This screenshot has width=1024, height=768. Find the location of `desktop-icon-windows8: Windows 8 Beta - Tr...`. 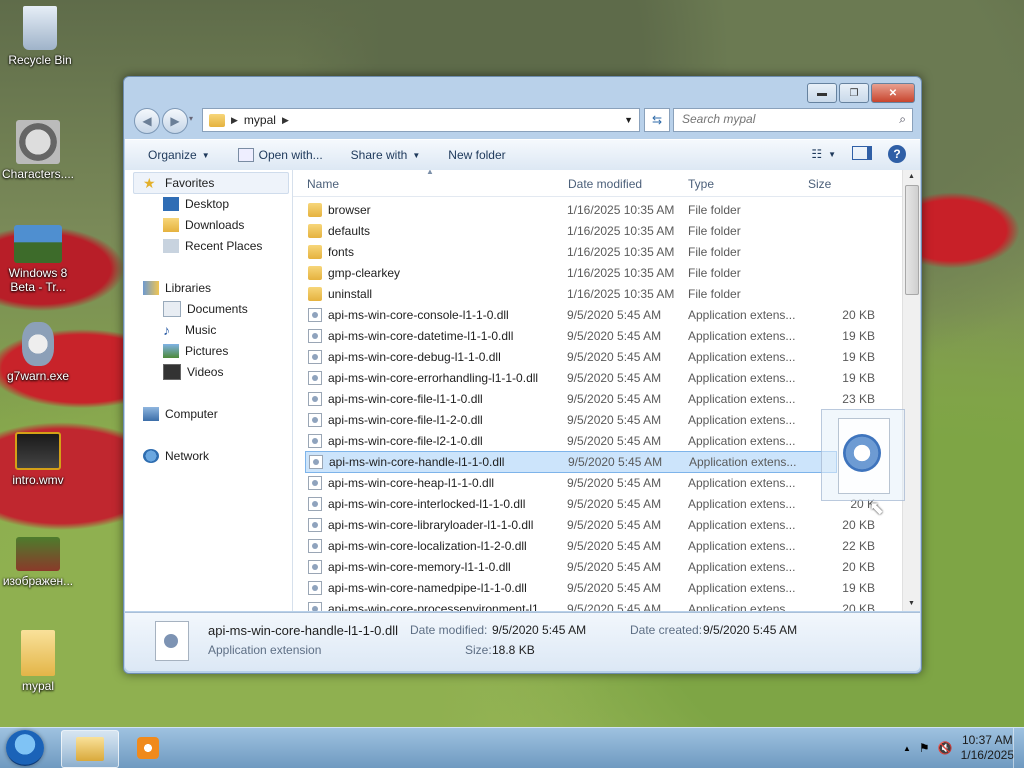

desktop-icon-windows8: Windows 8 Beta - Tr... is located at coordinates (39, 259).